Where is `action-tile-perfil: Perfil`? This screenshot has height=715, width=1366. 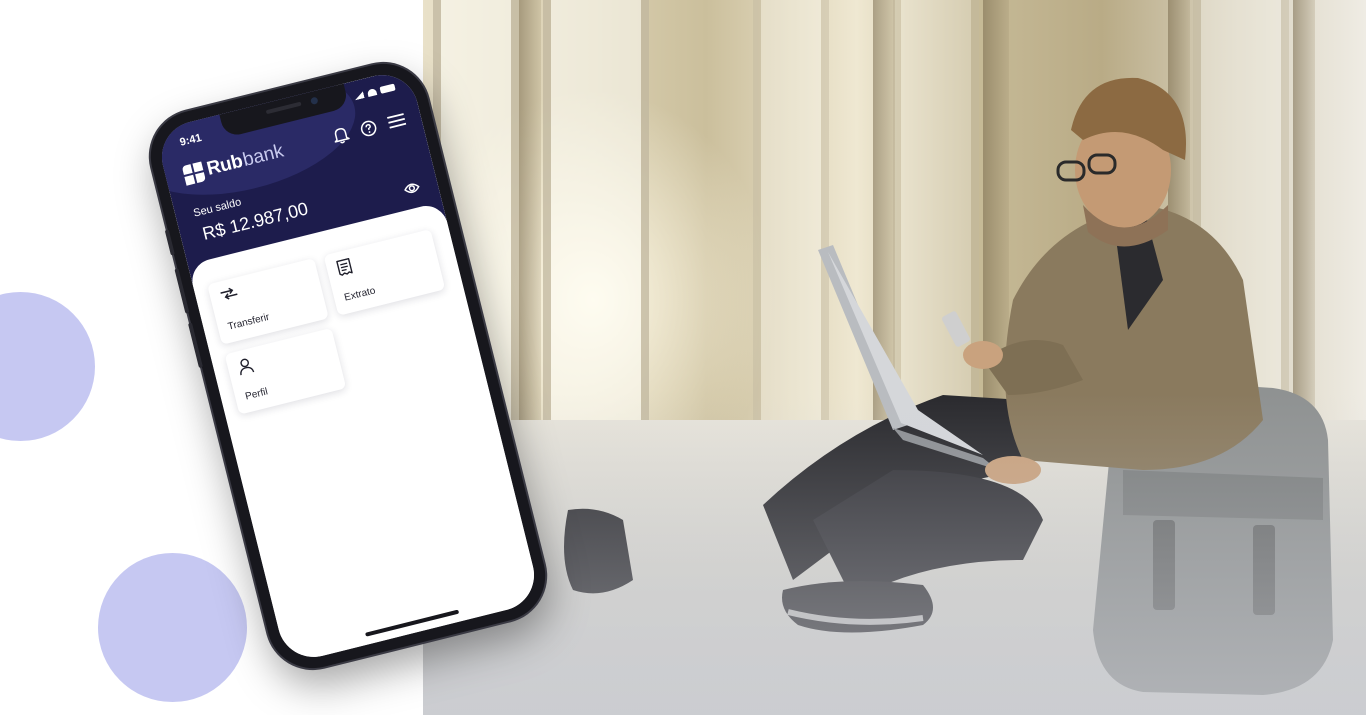
action-tile-perfil: Perfil is located at coordinates (285, 371).